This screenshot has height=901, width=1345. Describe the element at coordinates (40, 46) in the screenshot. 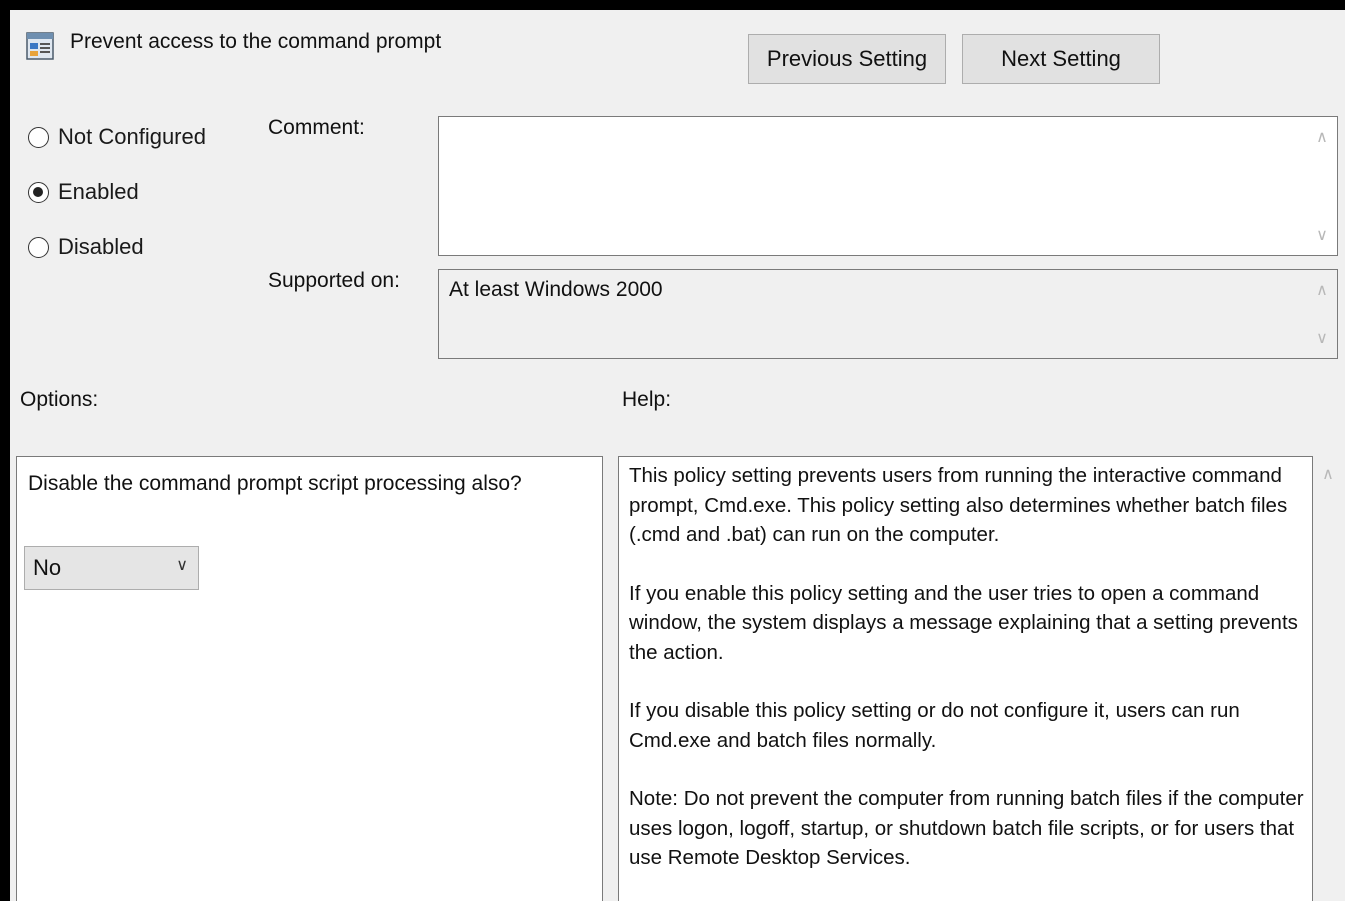

I see `policy-setting-icon` at that location.